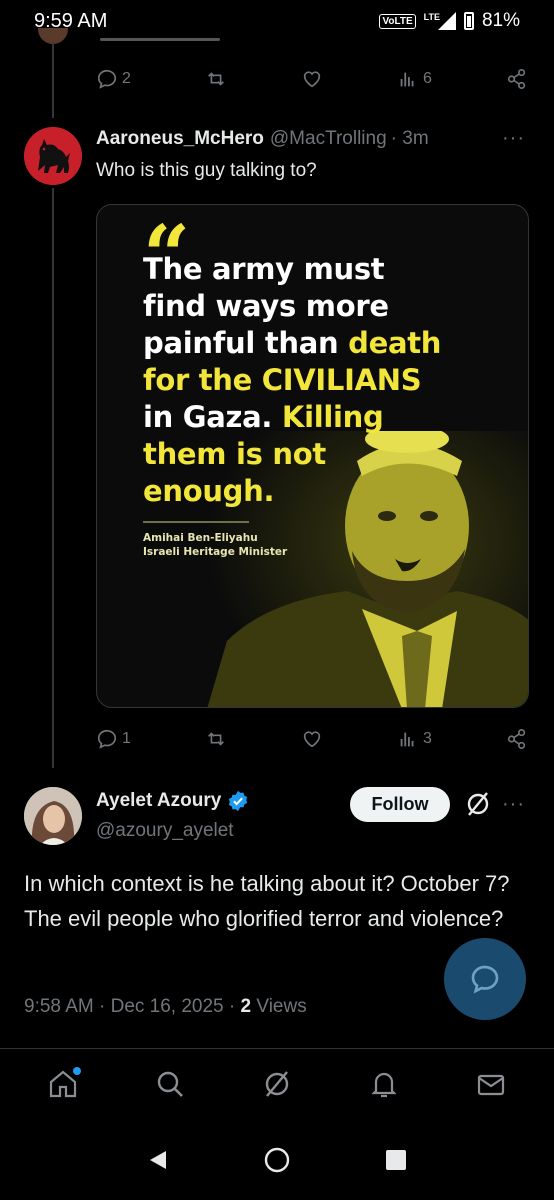 The image size is (554, 1200). What do you see at coordinates (264, 269) in the screenshot?
I see `quote-line: The army must` at bounding box center [264, 269].